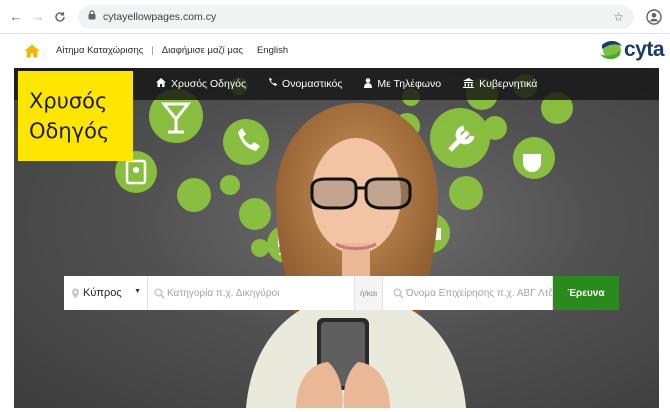 This screenshot has height=412, width=670. What do you see at coordinates (92, 16) in the screenshot?
I see `lock-icon` at bounding box center [92, 16].